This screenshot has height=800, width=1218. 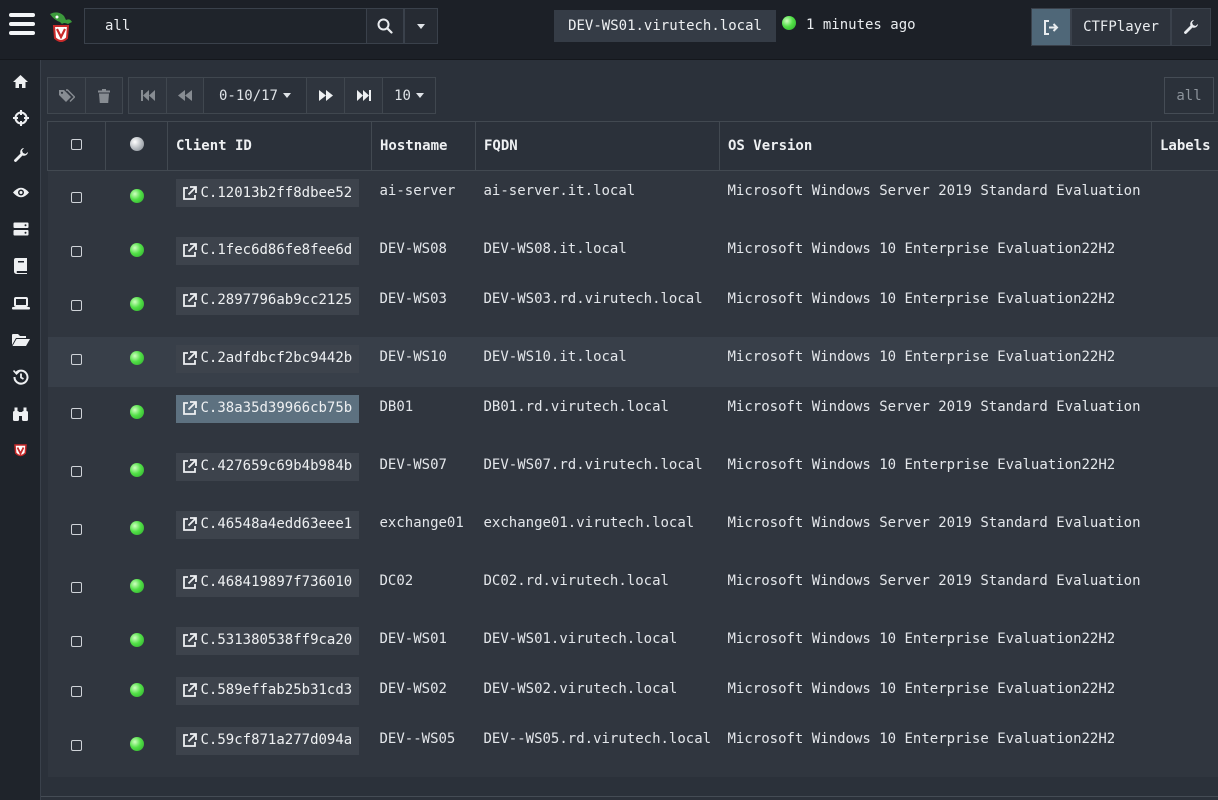 I want to click on sidebar-item-vfs-search, so click(x=20, y=414).